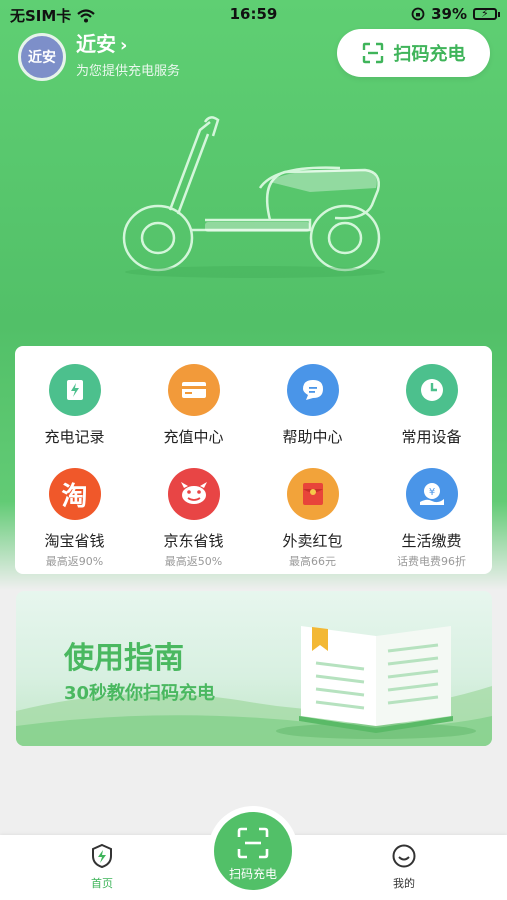 Image resolution: width=507 pixels, height=900 pixels. I want to click on tab-scan-label: 扫码充电, so click(252, 874).